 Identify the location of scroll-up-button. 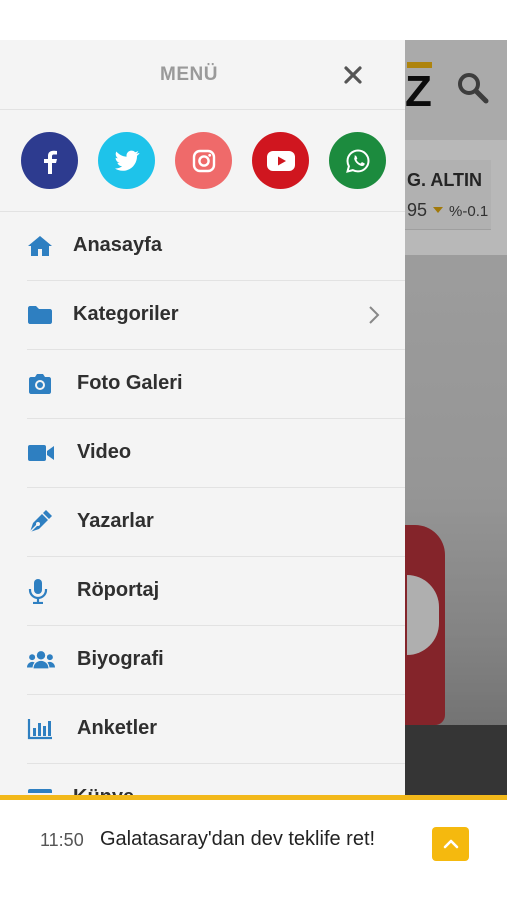
(450, 844).